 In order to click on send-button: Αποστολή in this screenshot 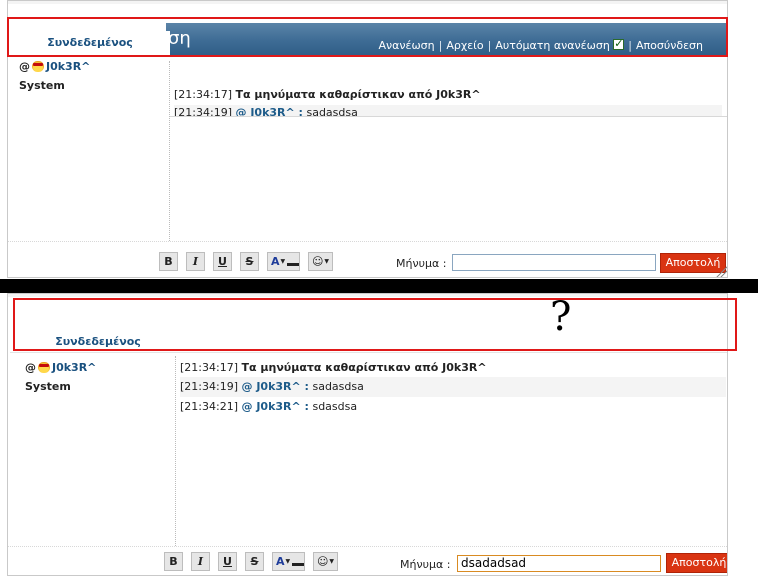, I will do `click(696, 563)`.